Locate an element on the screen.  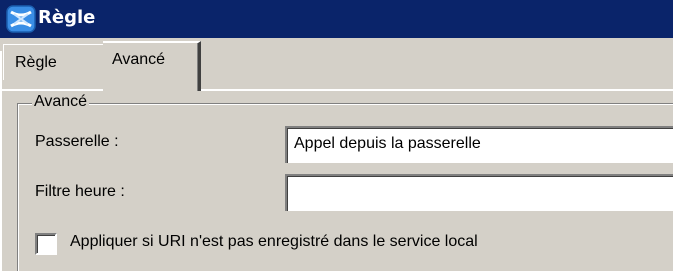
title-bar: Règle is located at coordinates (336, 19).